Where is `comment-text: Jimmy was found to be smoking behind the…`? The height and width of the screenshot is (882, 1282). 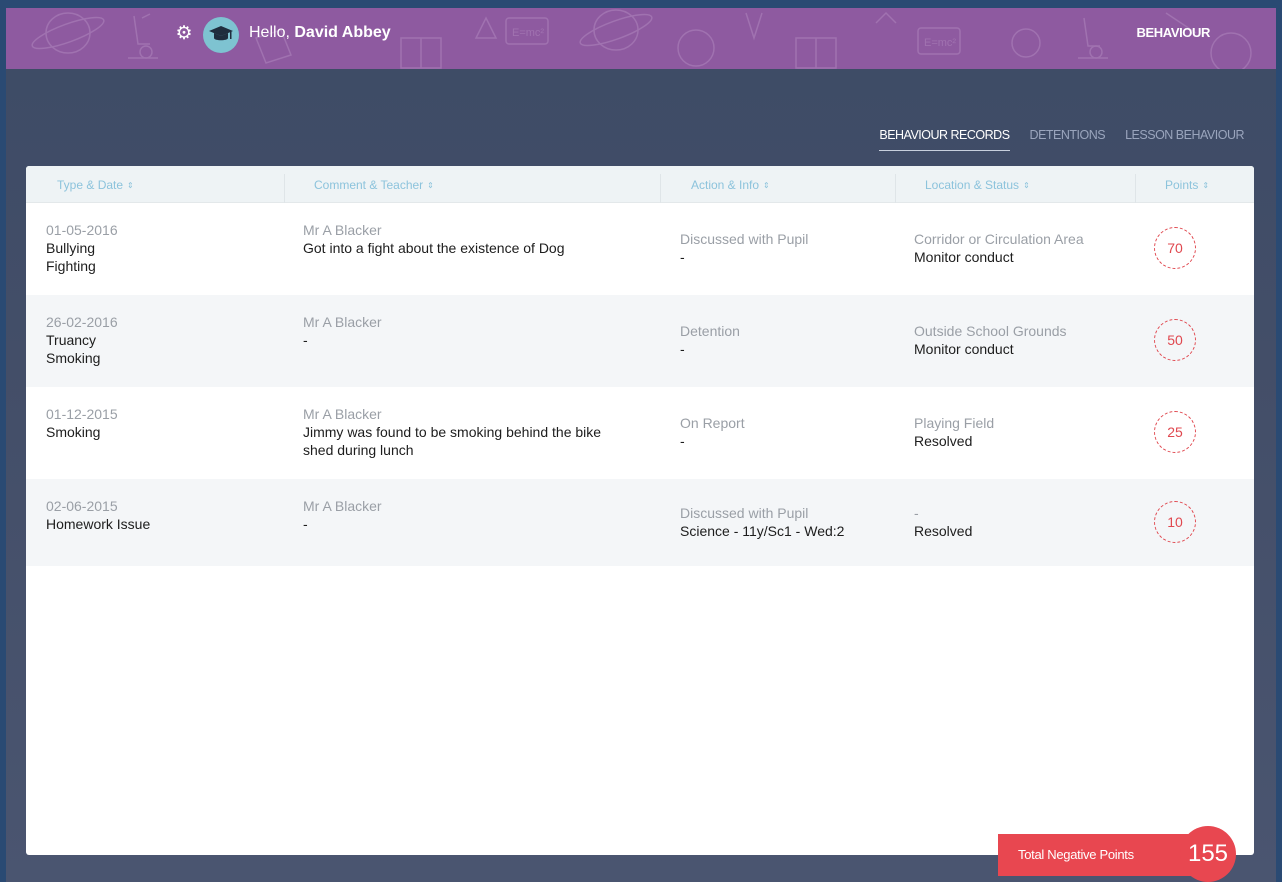 comment-text: Jimmy was found to be smoking behind the… is located at coordinates (452, 432).